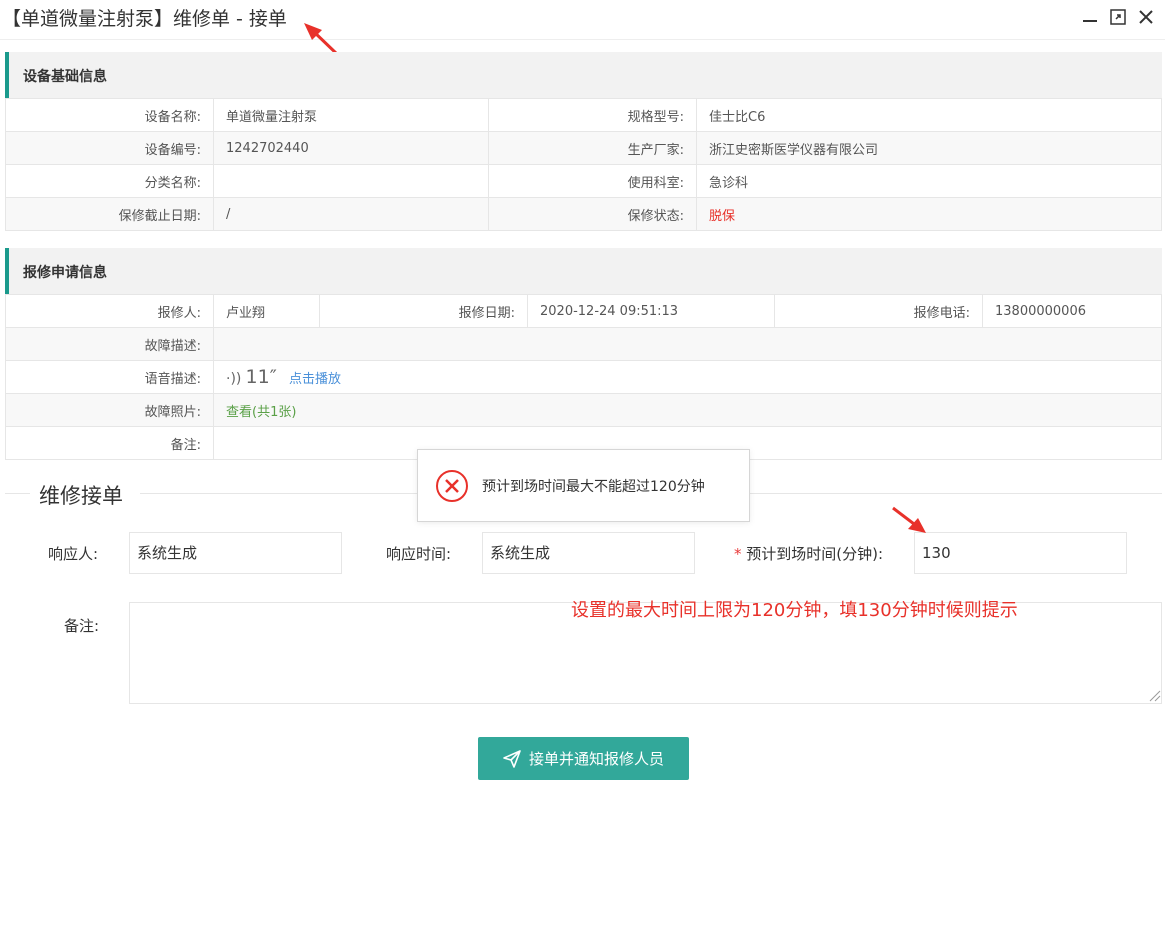  I want to click on table-row: 故障照片: 查看(共1张), so click(583, 410).